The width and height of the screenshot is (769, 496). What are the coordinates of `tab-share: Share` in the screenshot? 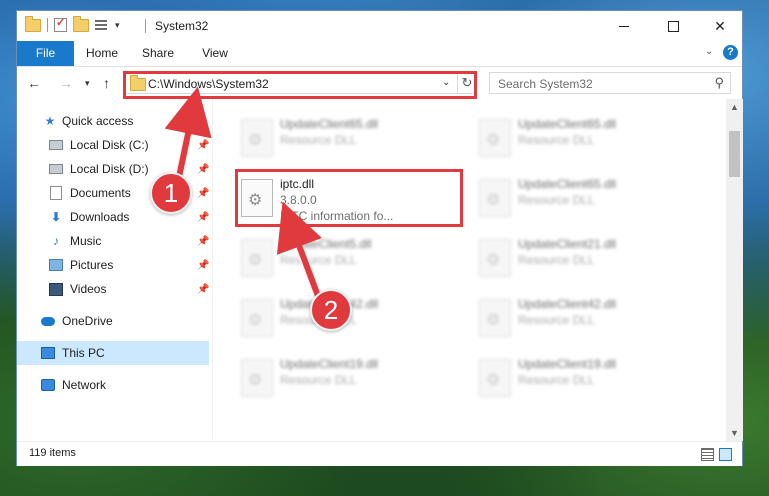 It's located at (158, 53).